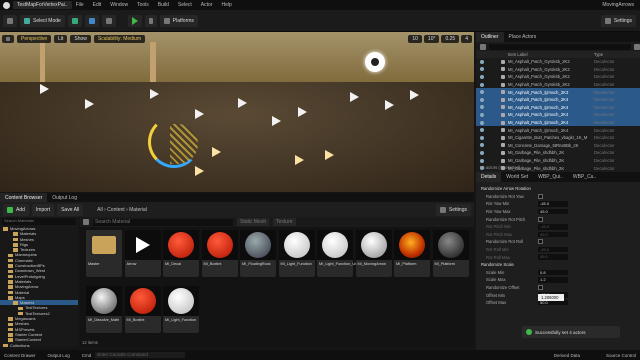  What do you see at coordinates (553, 272) in the screenshot?
I see `property-value-field: 0.8` at bounding box center [553, 272].